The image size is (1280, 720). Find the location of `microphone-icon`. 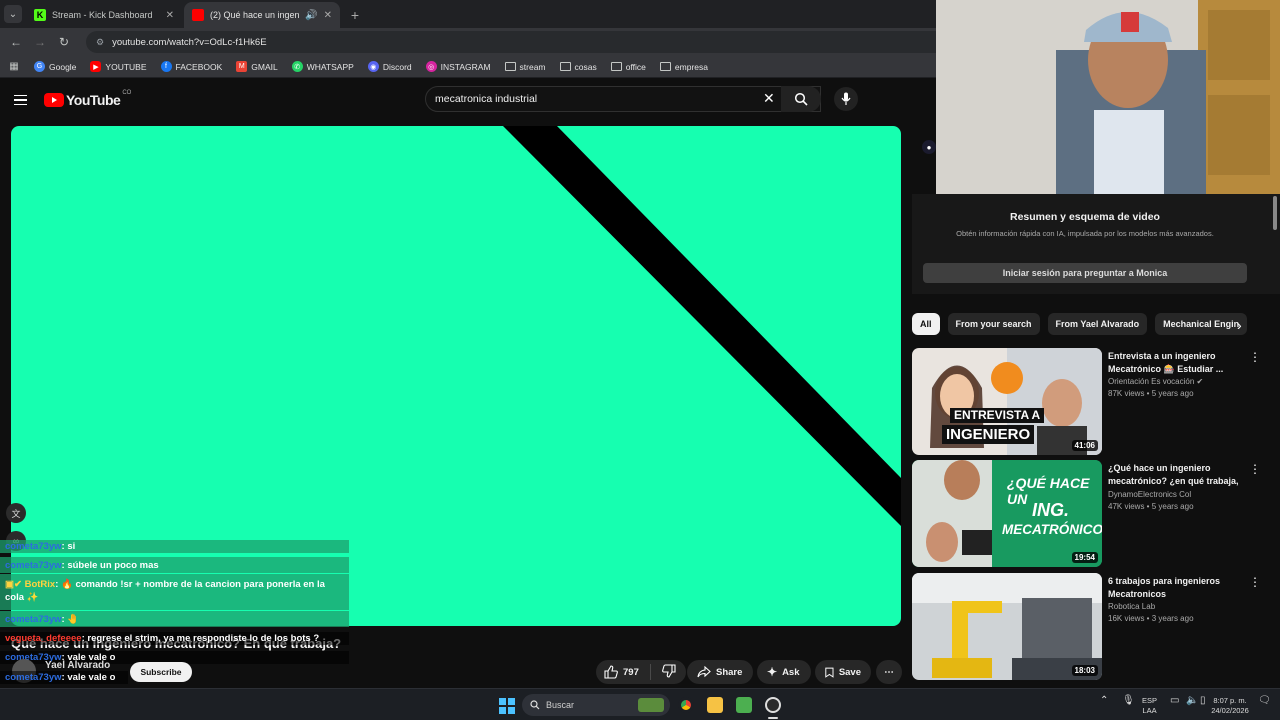

microphone-icon is located at coordinates (846, 98).